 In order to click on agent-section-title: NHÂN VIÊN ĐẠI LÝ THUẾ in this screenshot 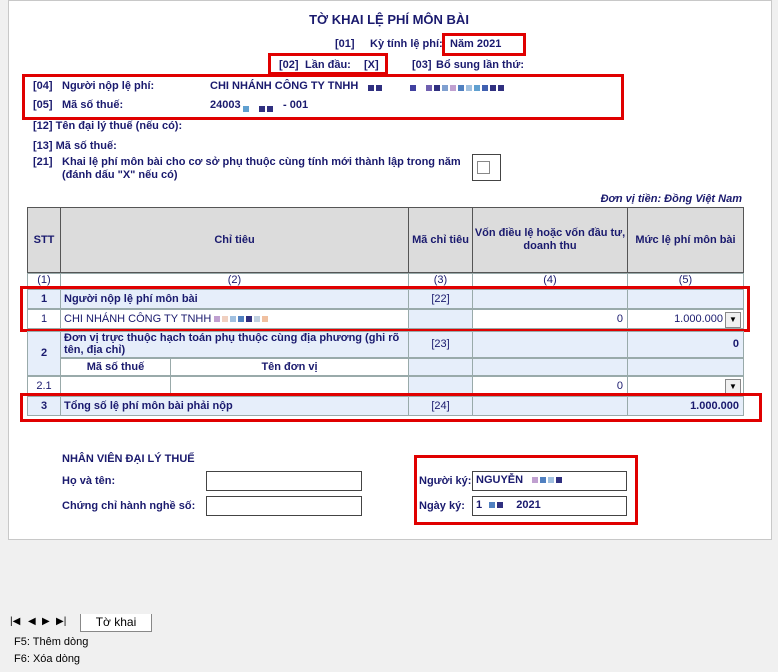, I will do `click(128, 459)`.